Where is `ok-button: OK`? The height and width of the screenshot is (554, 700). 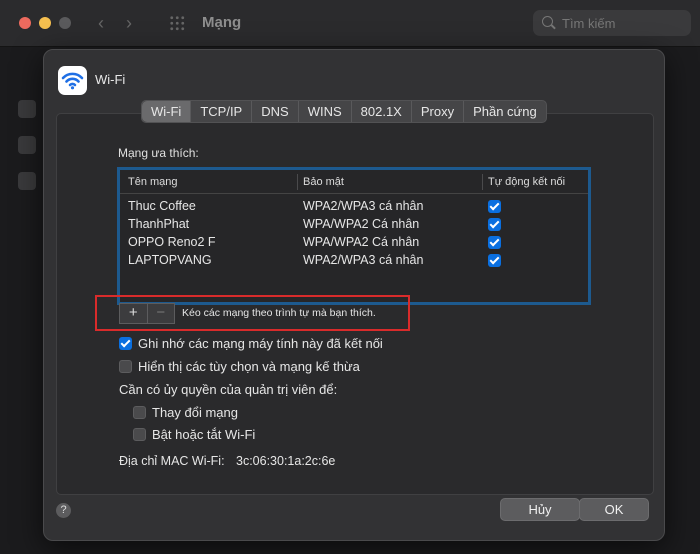
ok-button: OK is located at coordinates (614, 509).